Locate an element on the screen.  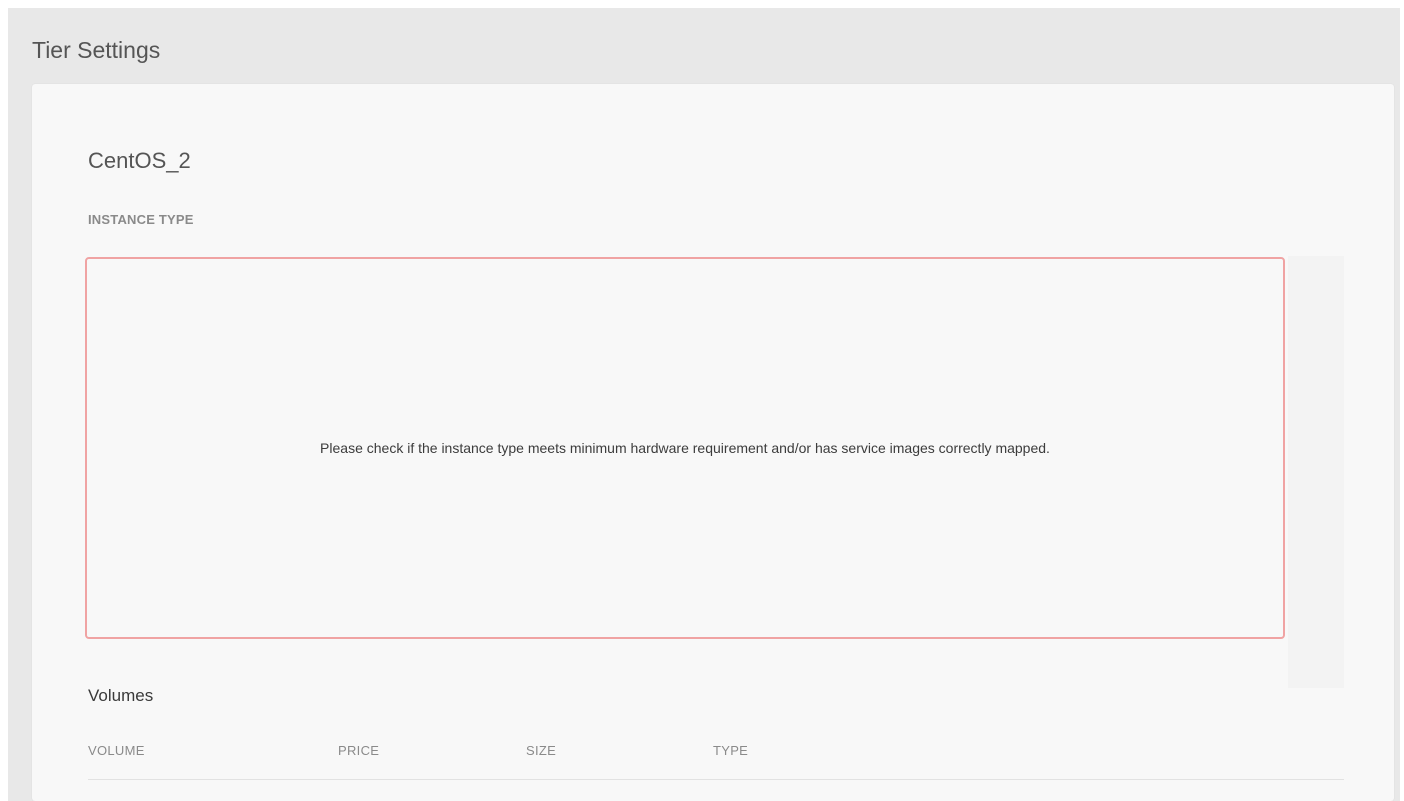
table-divider is located at coordinates (716, 779).